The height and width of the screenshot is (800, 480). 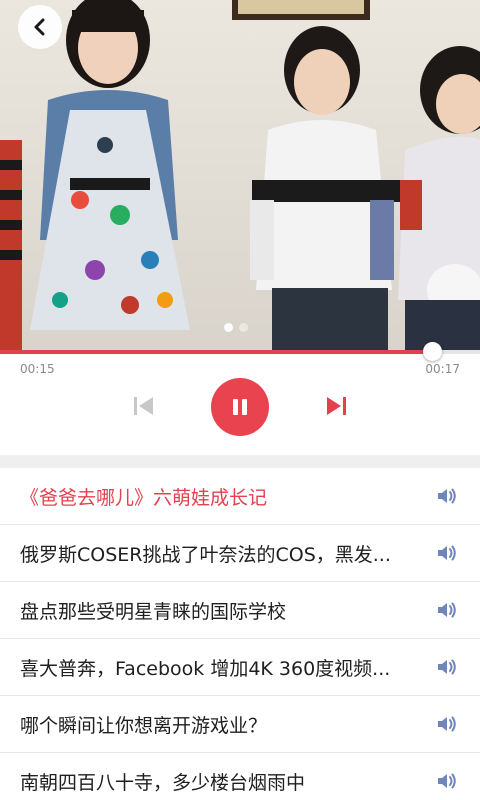 I want to click on playlist-item: 《爸爸去哪儿》六萌娃成长记, so click(x=240, y=496).